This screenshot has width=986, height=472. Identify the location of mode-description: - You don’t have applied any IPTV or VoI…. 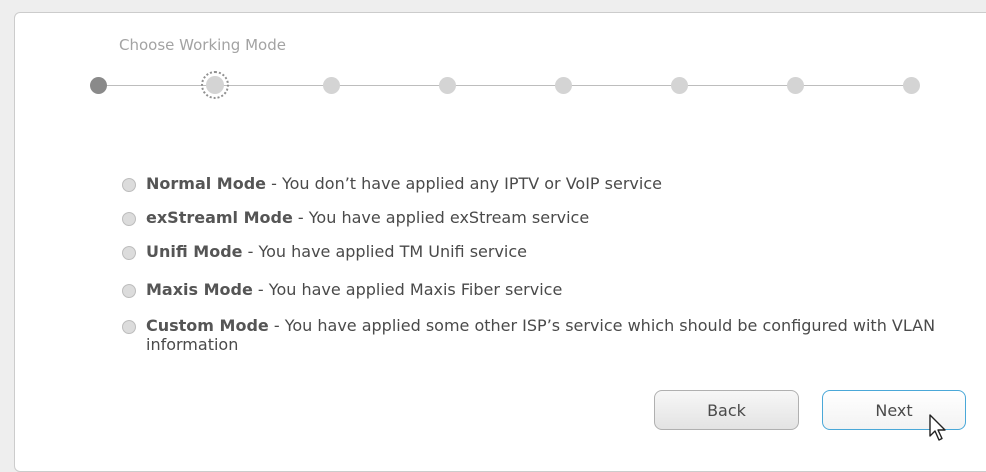
(464, 183).